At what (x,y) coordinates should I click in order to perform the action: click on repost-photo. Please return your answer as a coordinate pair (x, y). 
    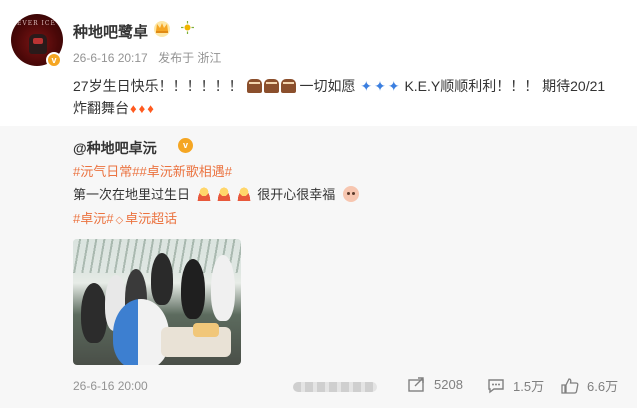
    Looking at the image, I should click on (157, 302).